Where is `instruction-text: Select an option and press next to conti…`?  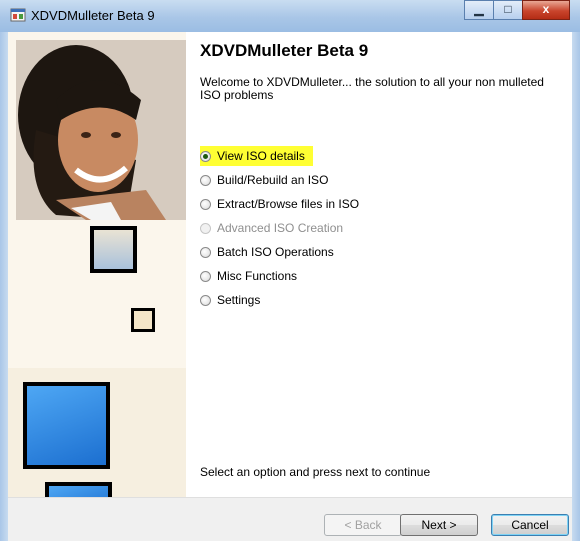
instruction-text: Select an option and press next to conti… is located at coordinates (315, 472).